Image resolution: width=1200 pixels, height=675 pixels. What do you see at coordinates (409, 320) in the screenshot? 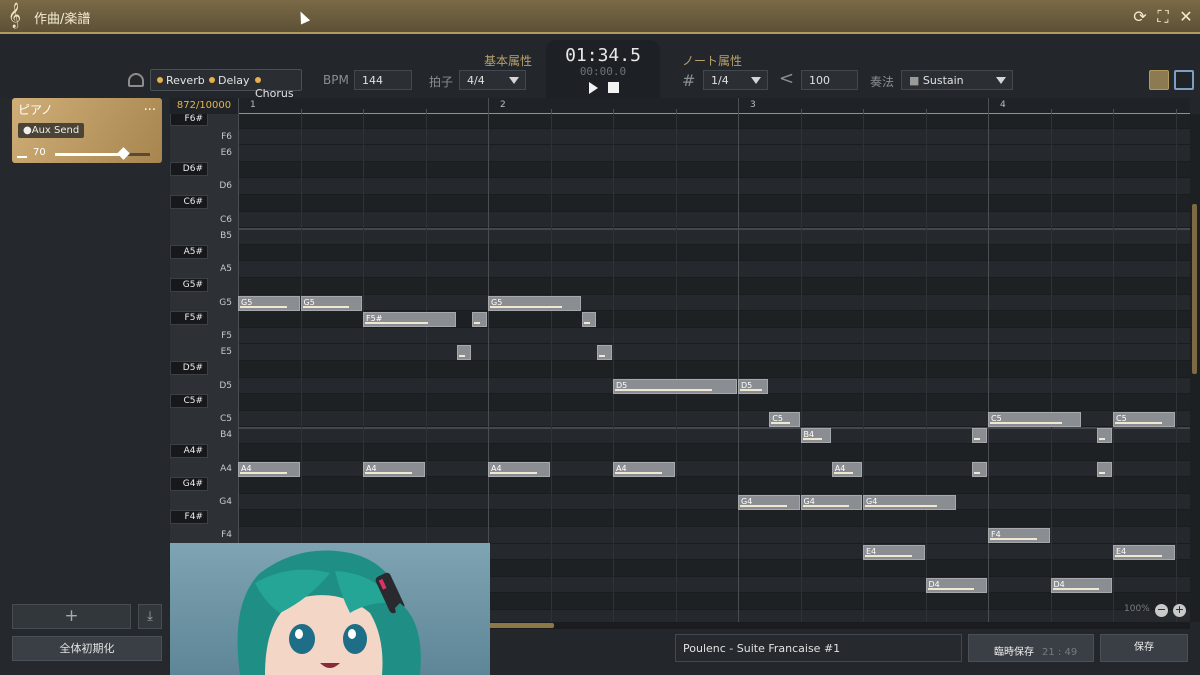
I see `midi-note: F5#` at bounding box center [409, 320].